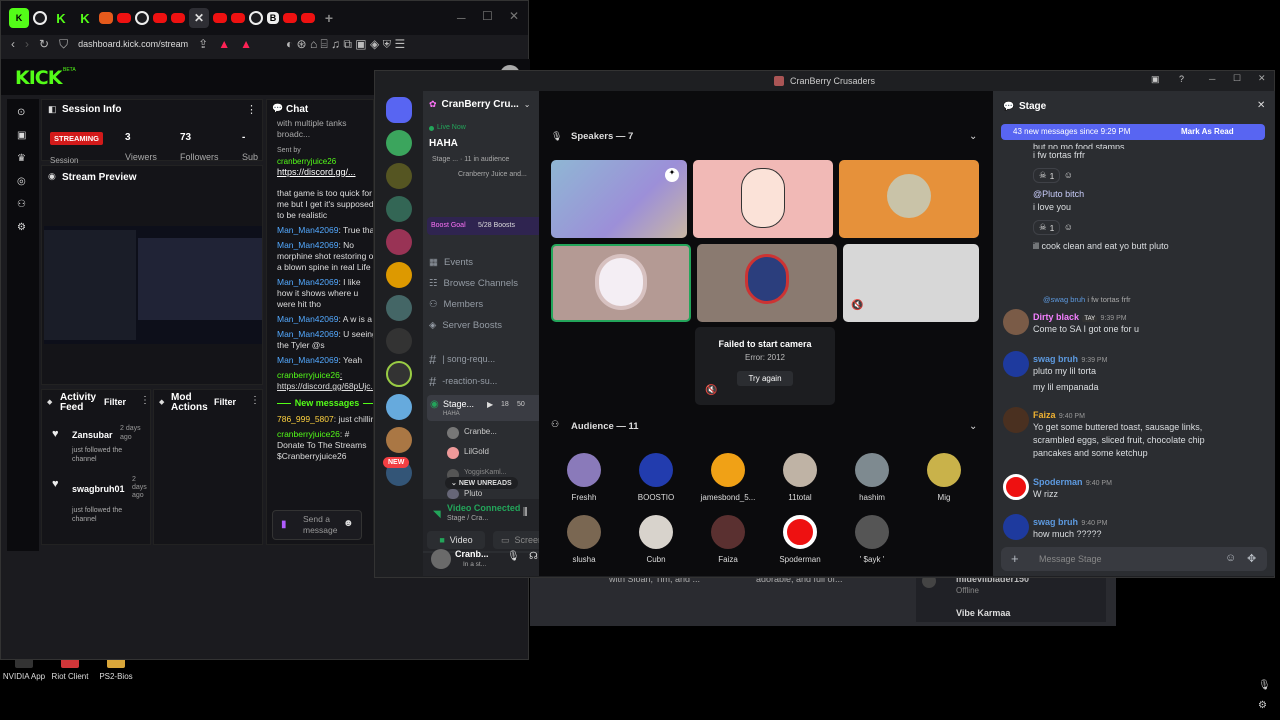 The width and height of the screenshot is (1280, 720). I want to click on apps-icon: ✥, so click(1251, 558).